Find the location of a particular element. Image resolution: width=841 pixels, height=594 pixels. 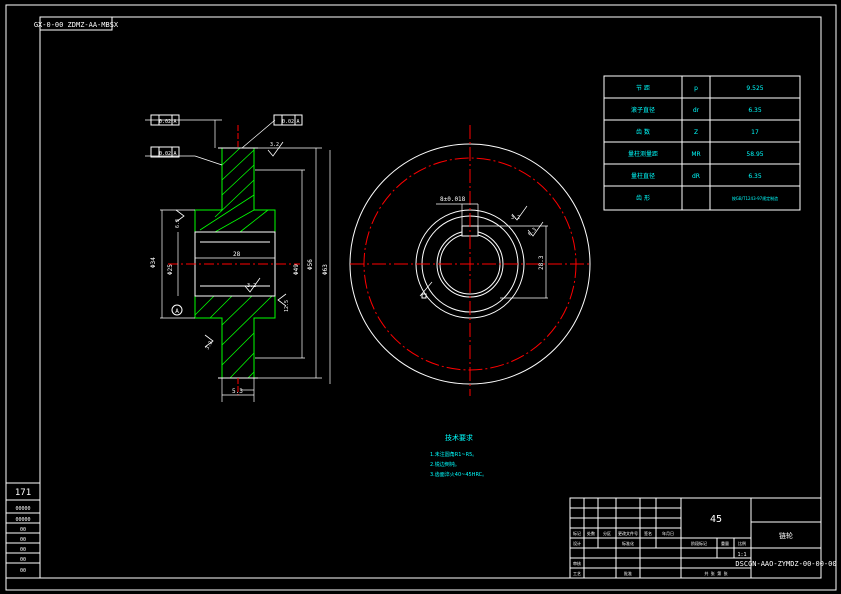

dim-width: 28 is located at coordinates (237, 254).